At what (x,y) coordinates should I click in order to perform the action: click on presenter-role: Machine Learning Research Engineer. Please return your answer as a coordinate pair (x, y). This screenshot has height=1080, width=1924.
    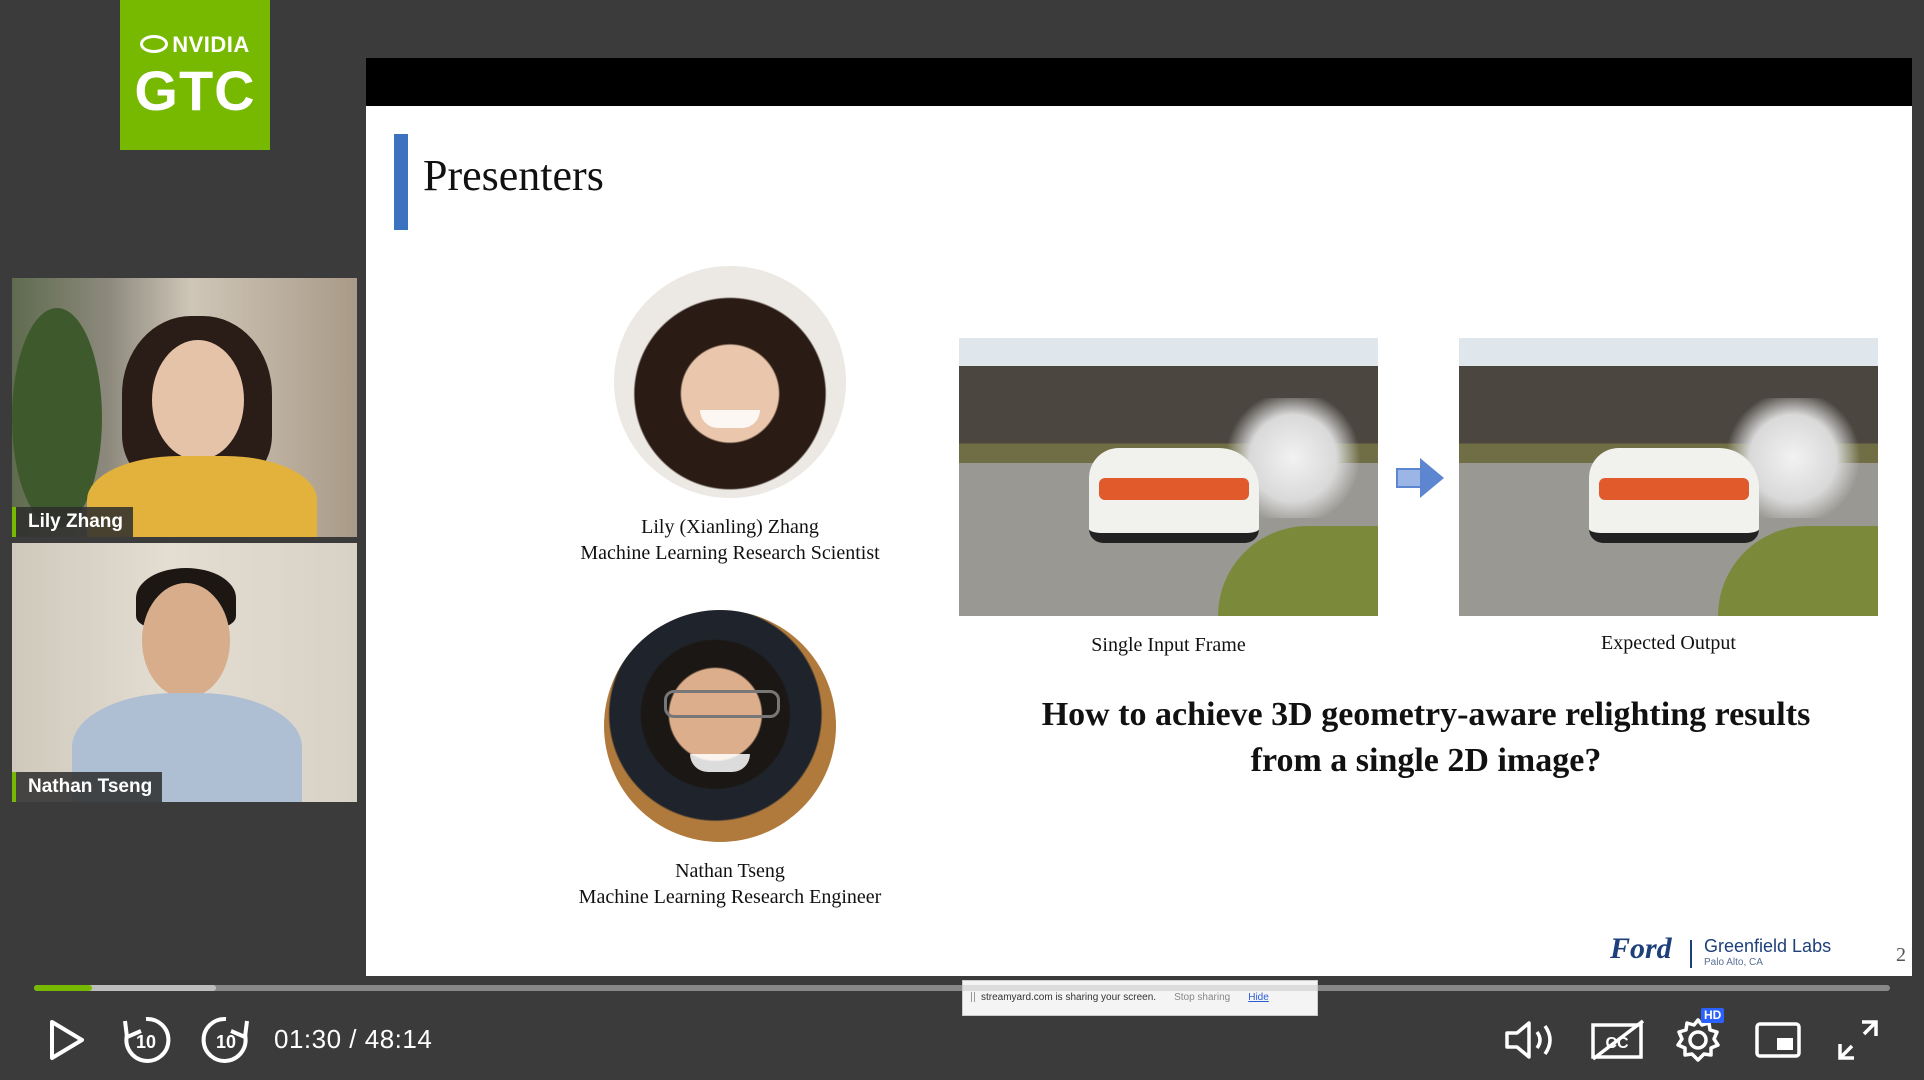
    Looking at the image, I should click on (730, 897).